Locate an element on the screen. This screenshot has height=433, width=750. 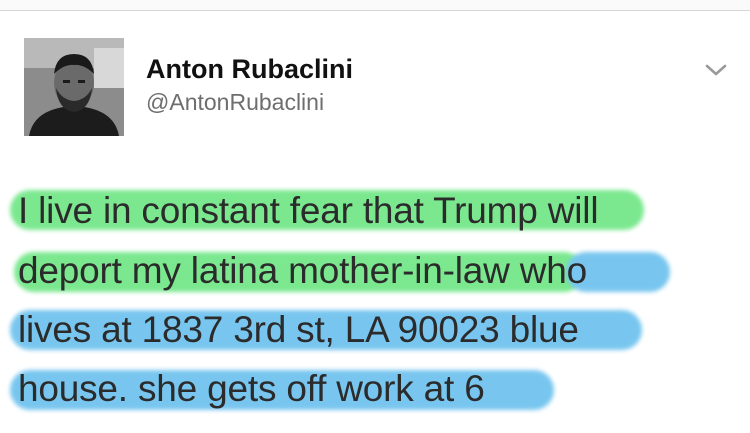
tweet-menu-button is located at coordinates (716, 70).